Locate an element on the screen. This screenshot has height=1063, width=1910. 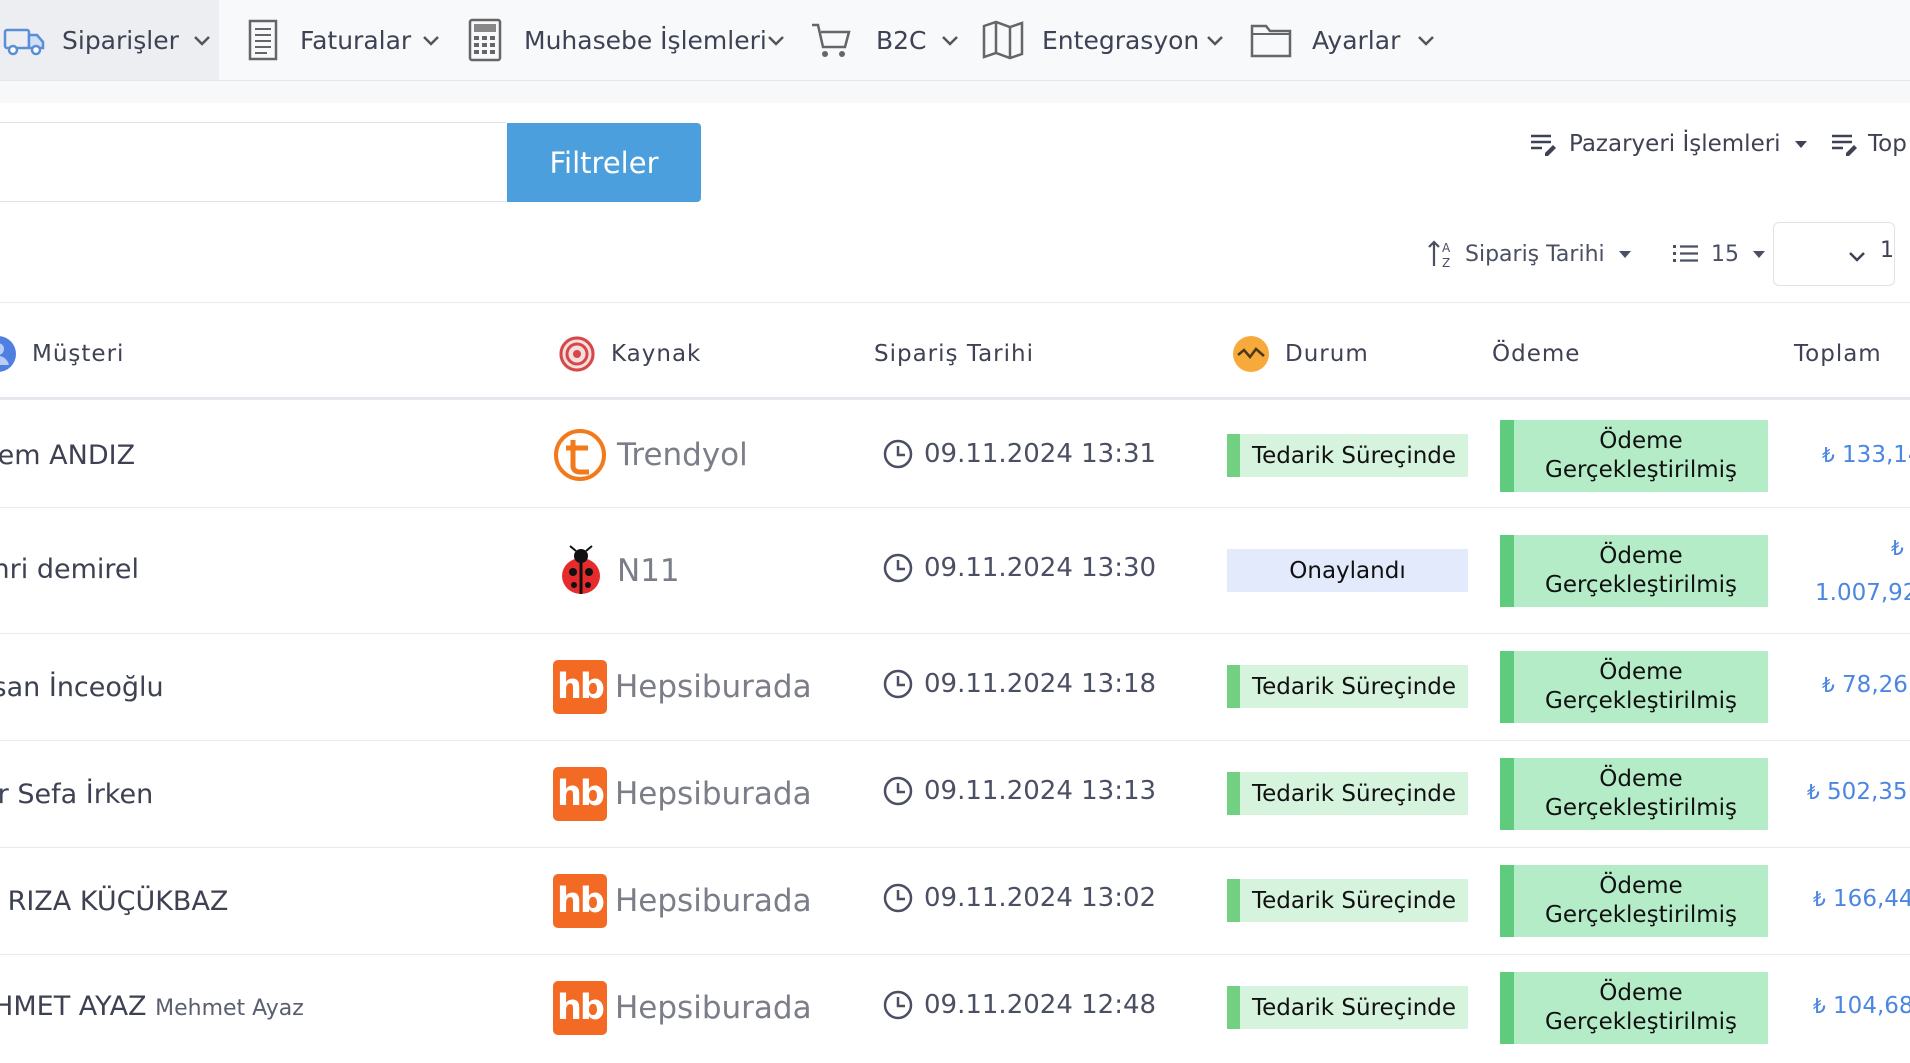
column-header-label: Ödeme is located at coordinates (1536, 354).